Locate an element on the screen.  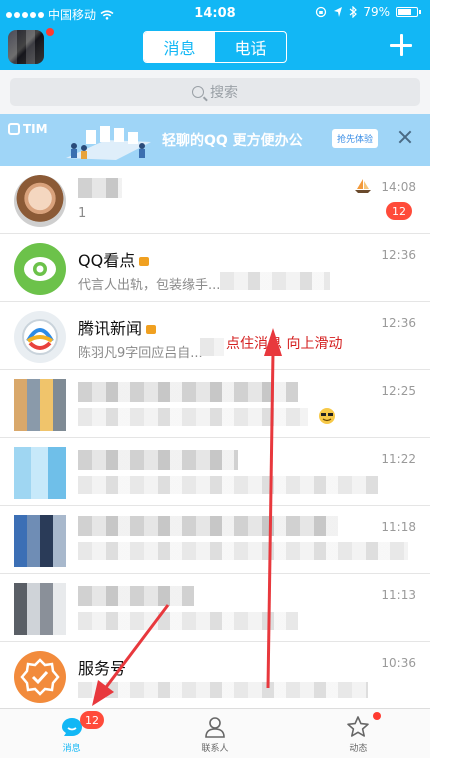
message-time: 14:08 is located at coordinates (398, 187).